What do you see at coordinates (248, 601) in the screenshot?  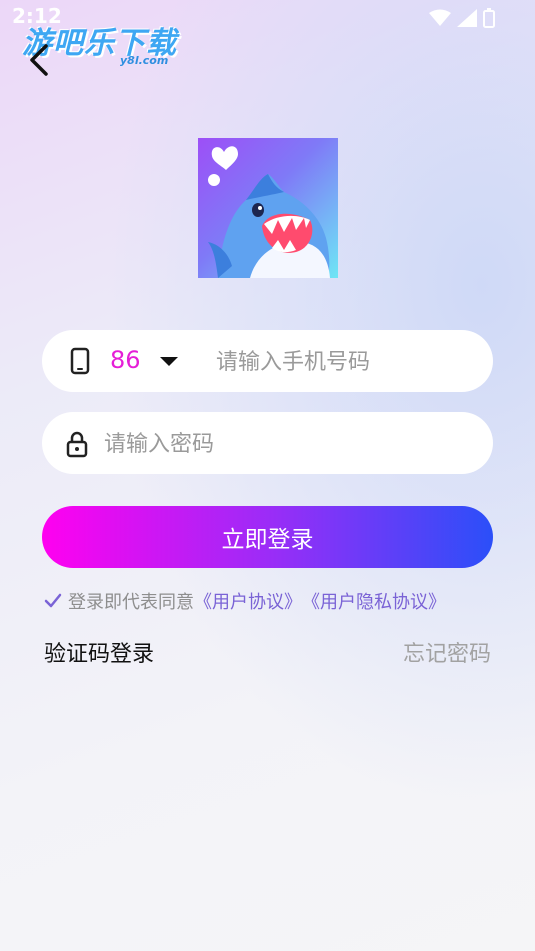 I see `user-agreement-link: 《用户协议》` at bounding box center [248, 601].